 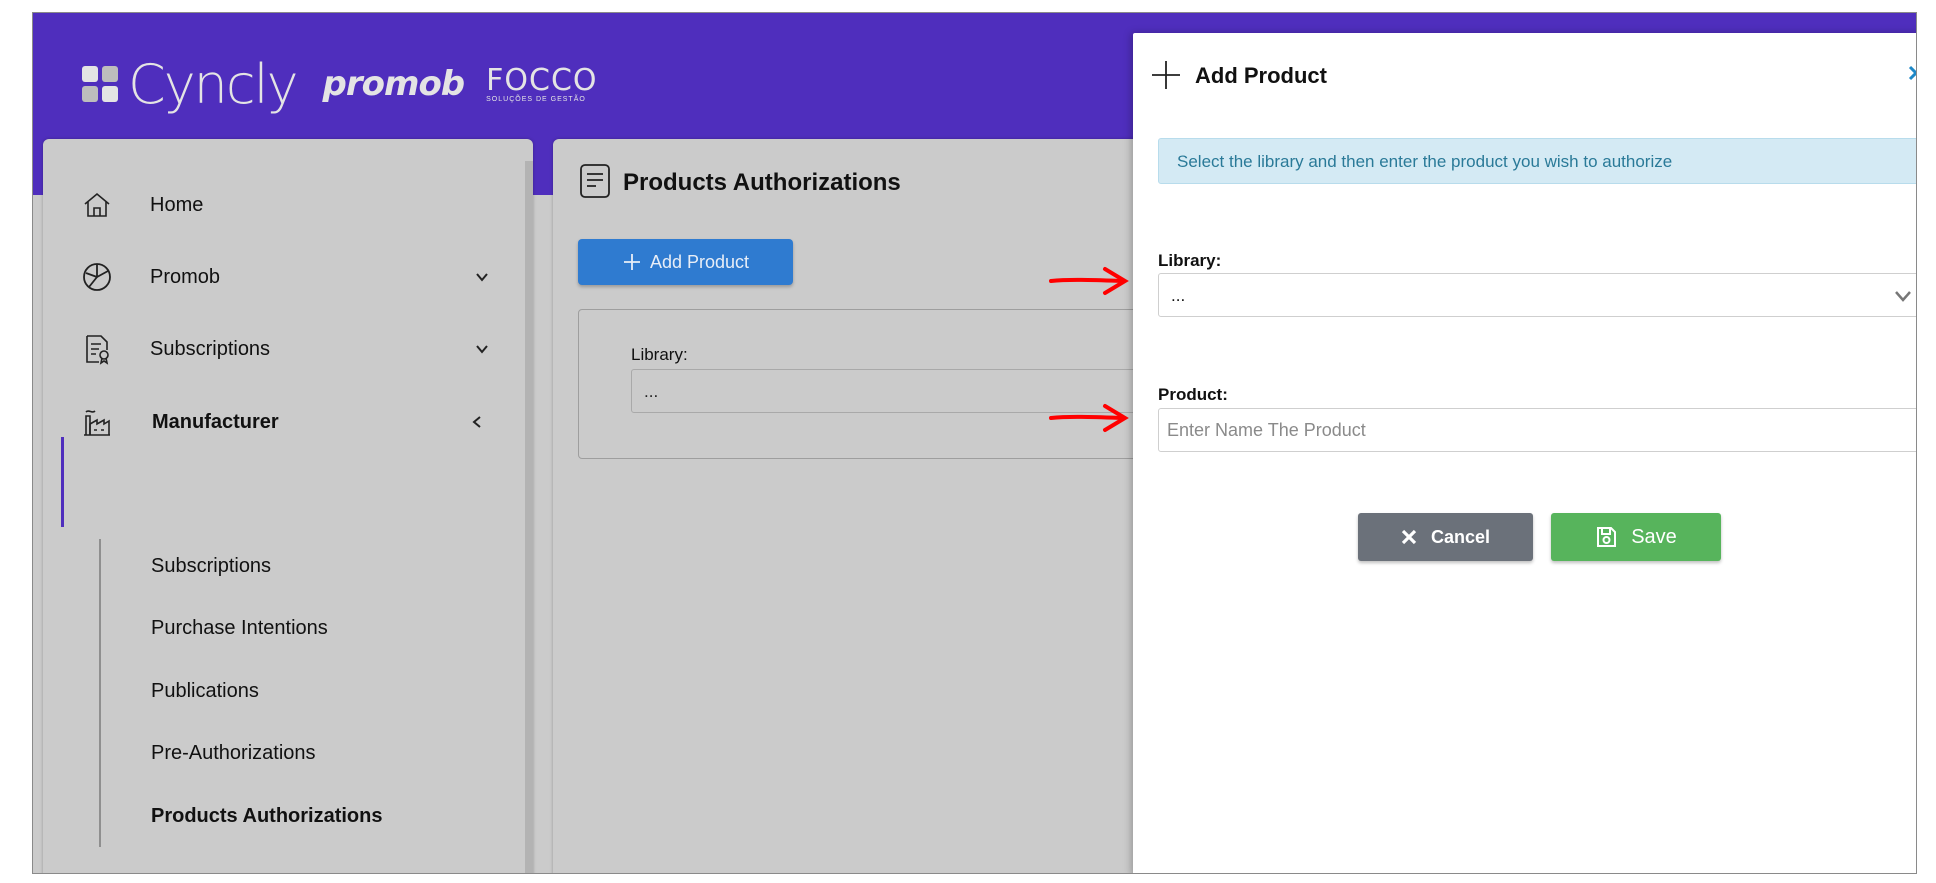 What do you see at coordinates (595, 181) in the screenshot?
I see `document-icon` at bounding box center [595, 181].